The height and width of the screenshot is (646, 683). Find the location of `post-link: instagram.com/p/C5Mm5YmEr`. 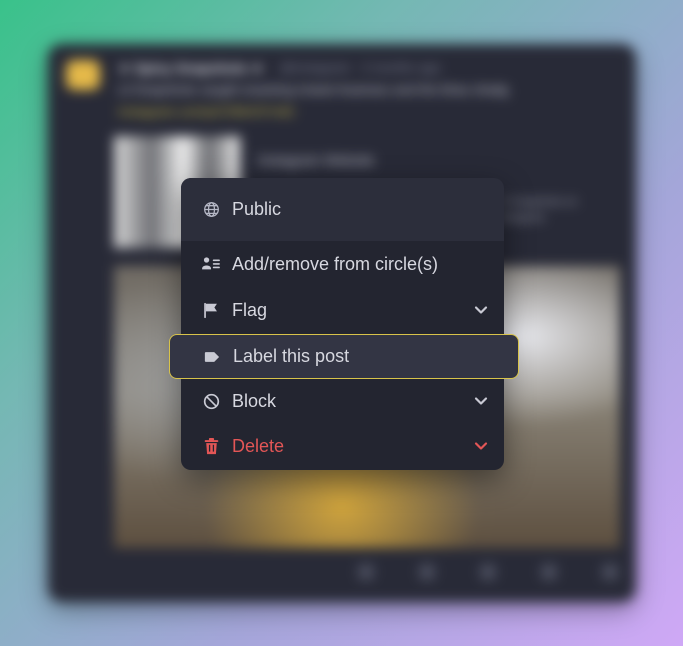

post-link: instagram.com/p/C5Mm5YmEr is located at coordinates (207, 111).